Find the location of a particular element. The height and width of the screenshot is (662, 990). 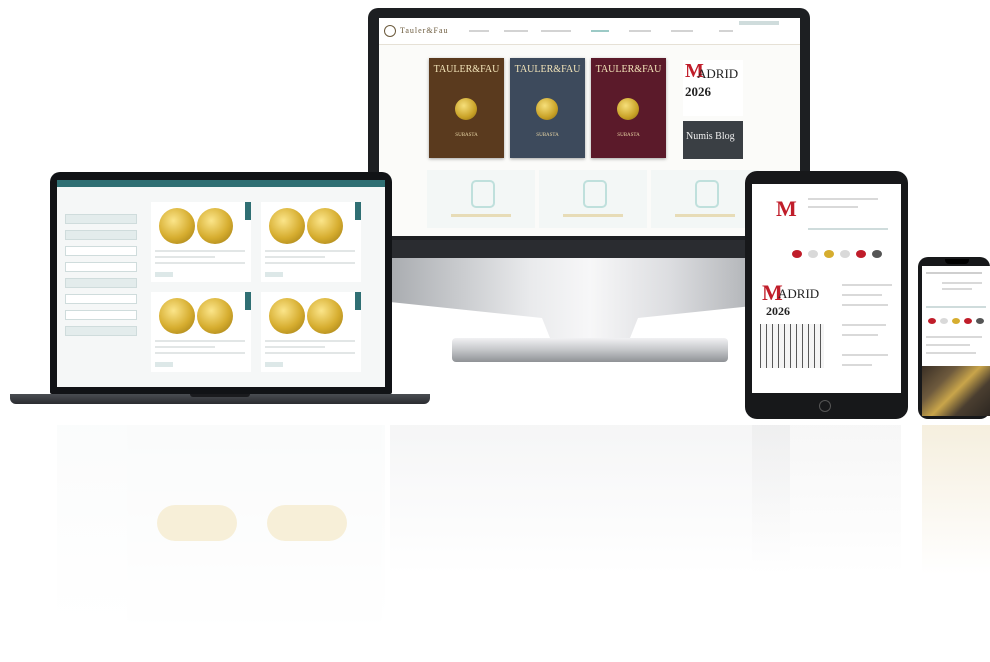

document-icon is located at coordinates (707, 194).